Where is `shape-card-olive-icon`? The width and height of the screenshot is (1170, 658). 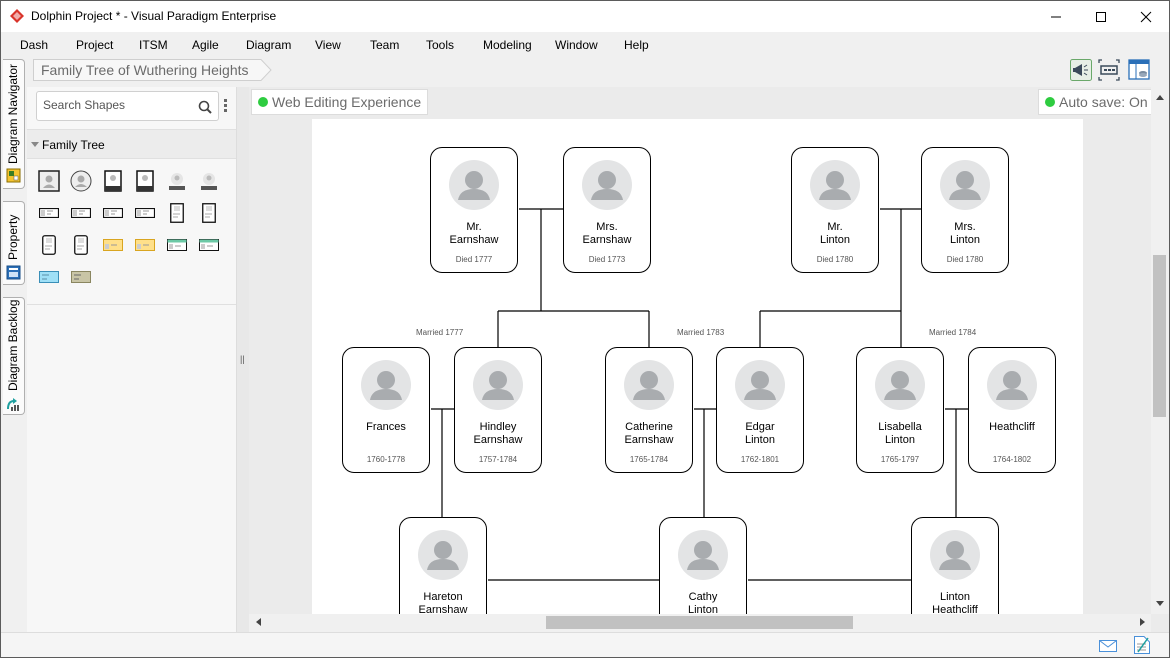
shape-card-olive-icon is located at coordinates (81, 277).